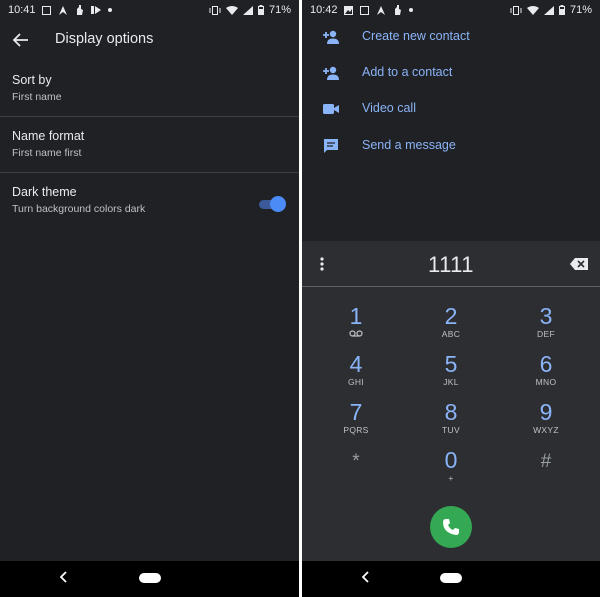 The width and height of the screenshot is (600, 597). I want to click on status-time: 10:42, so click(324, 10).